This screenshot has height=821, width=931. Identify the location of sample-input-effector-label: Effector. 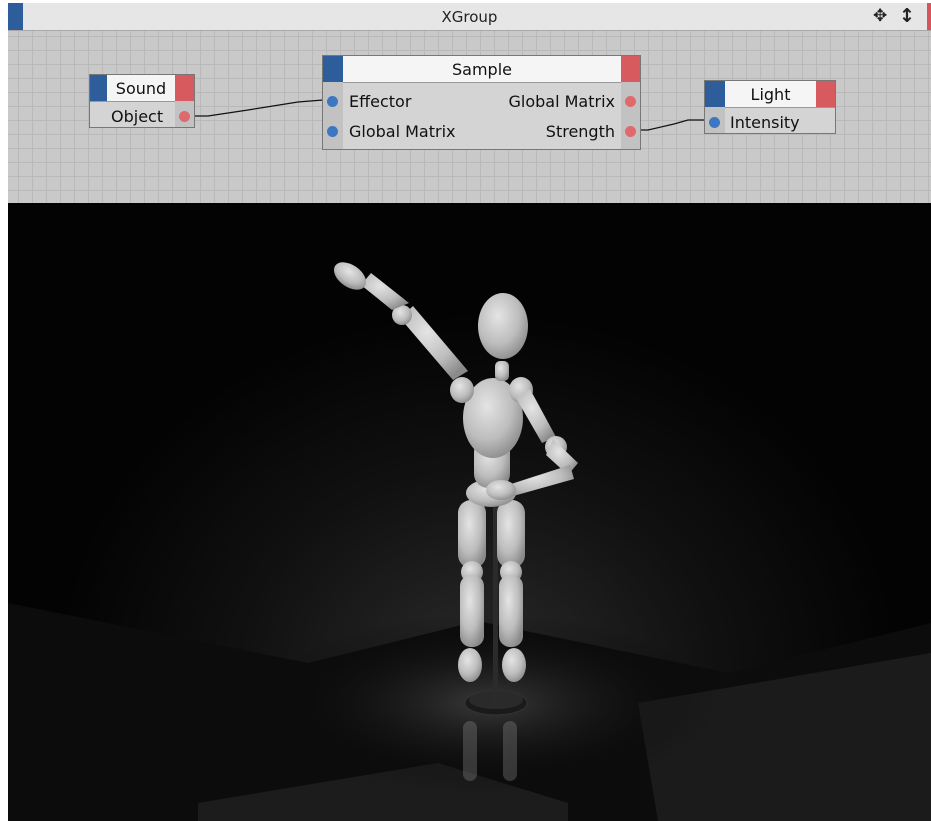
(380, 101).